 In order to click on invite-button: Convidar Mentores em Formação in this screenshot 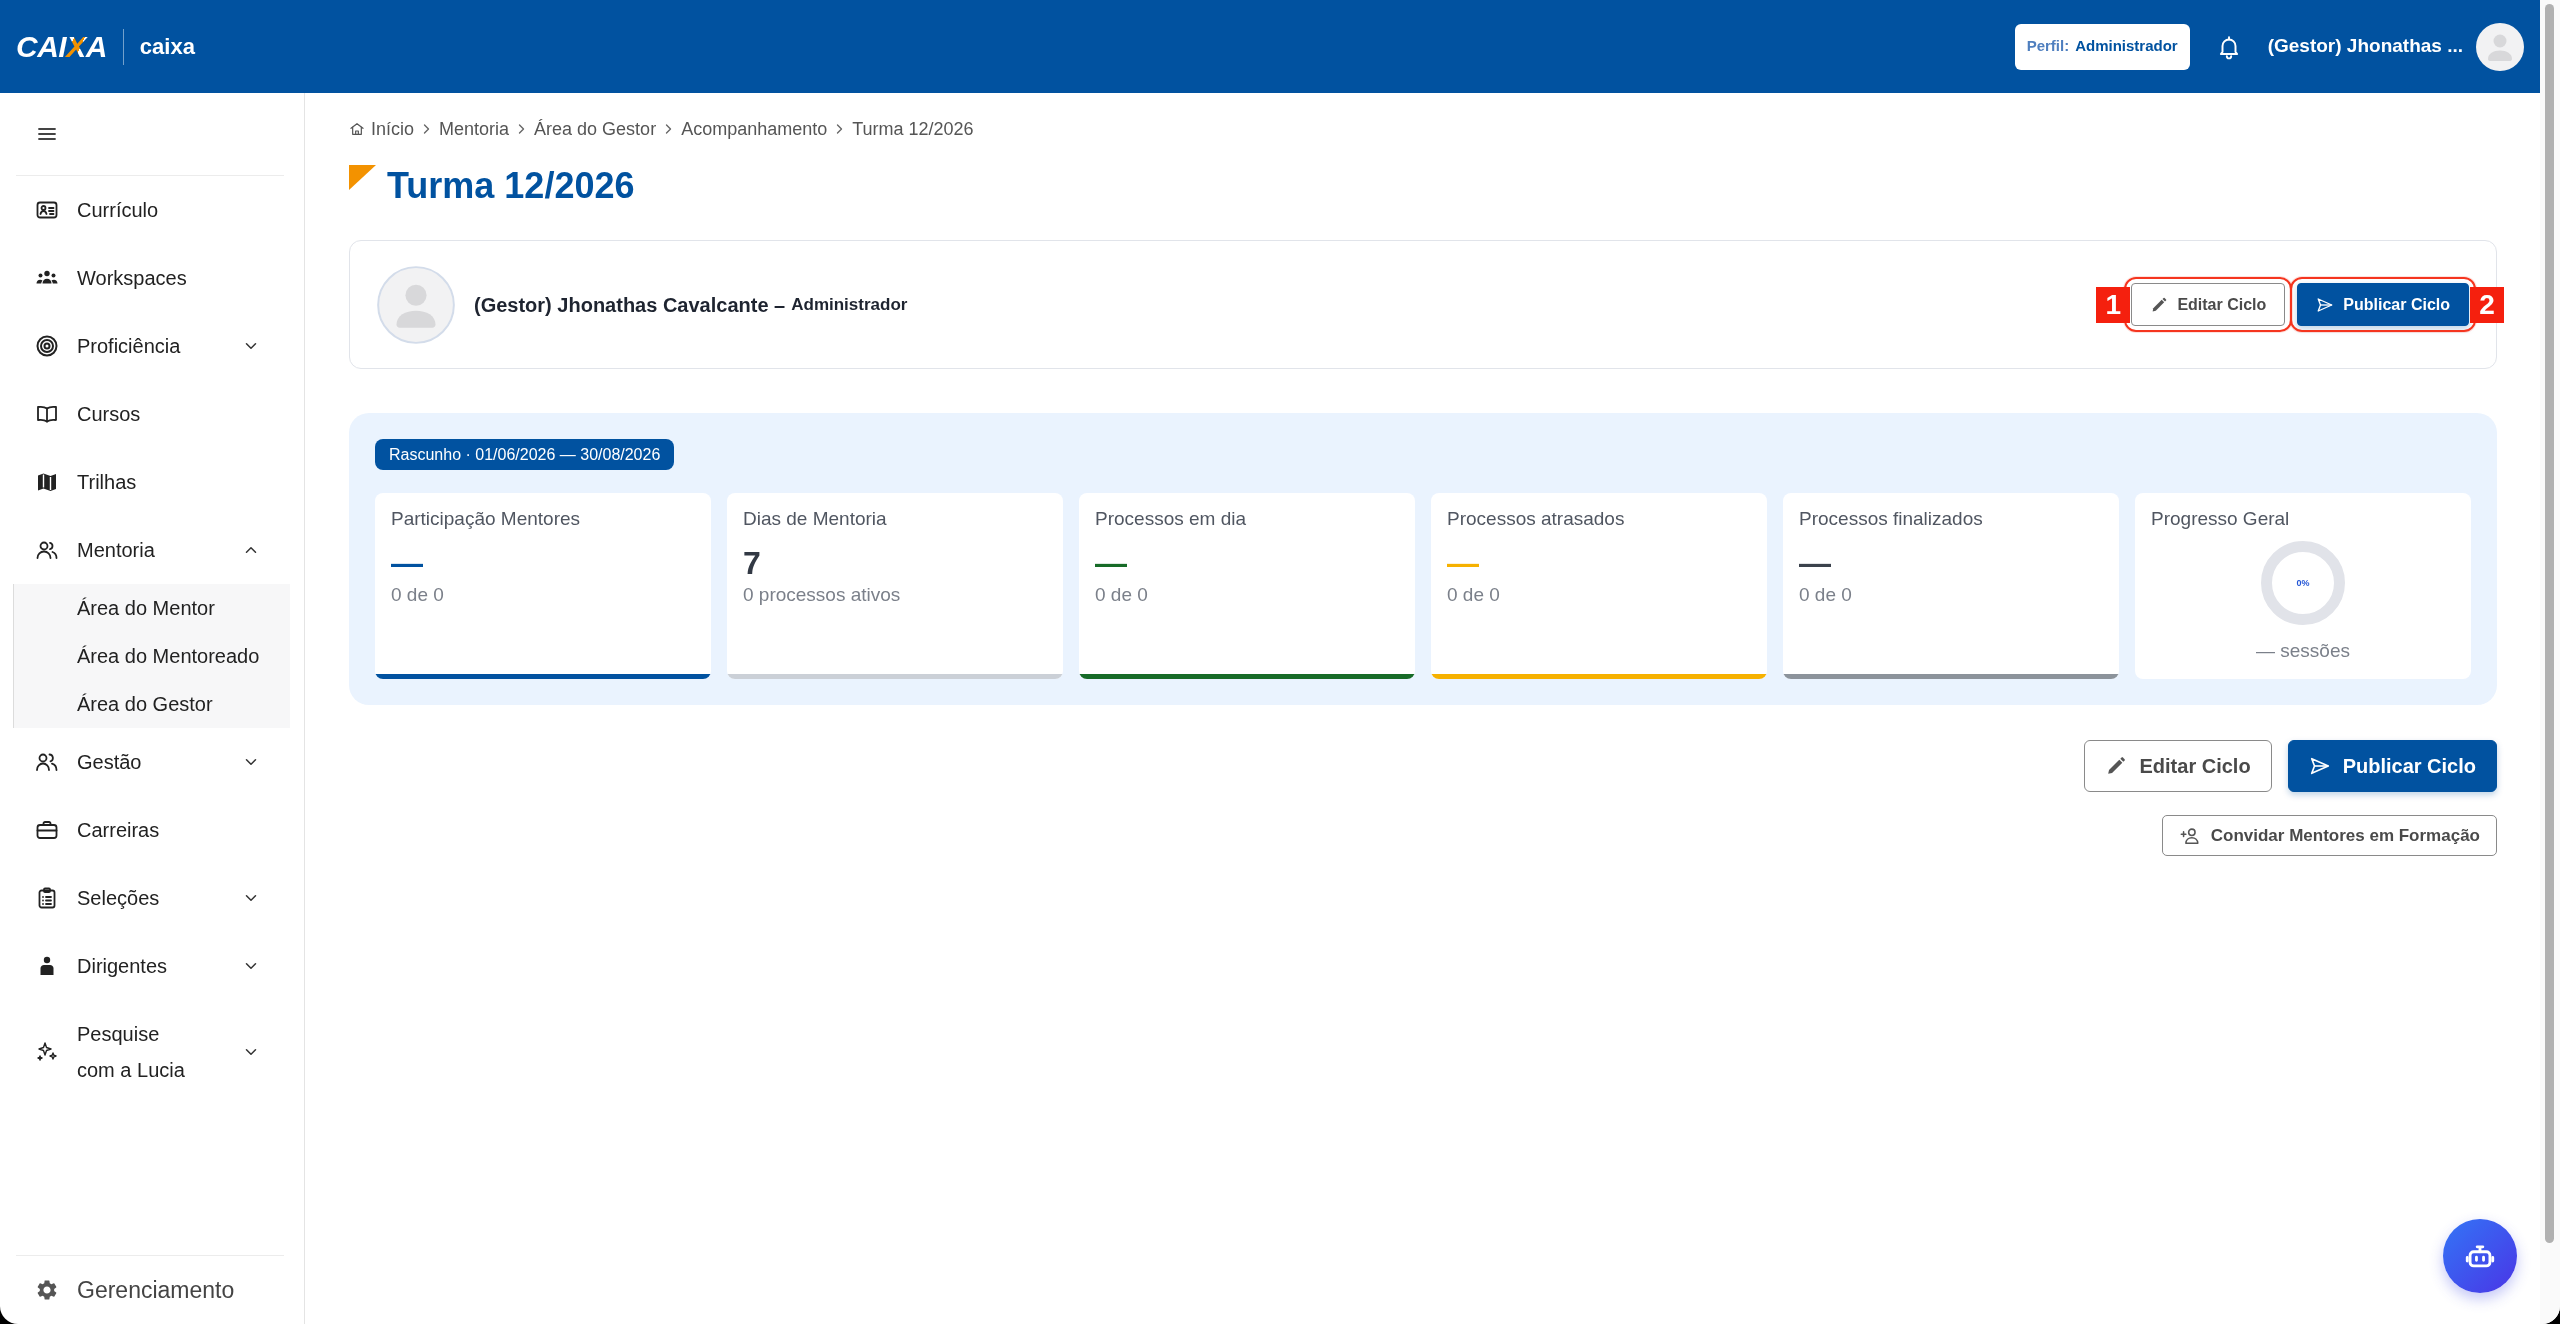, I will do `click(2329, 835)`.